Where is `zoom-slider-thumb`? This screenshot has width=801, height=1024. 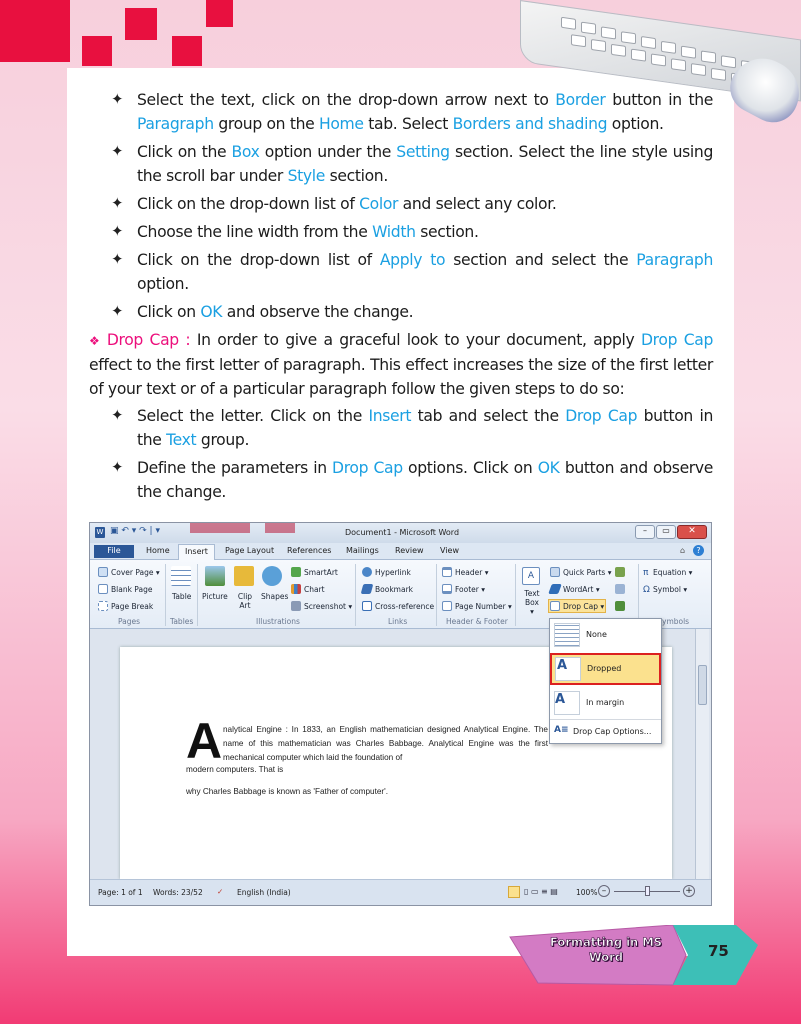
zoom-slider-thumb is located at coordinates (647, 891).